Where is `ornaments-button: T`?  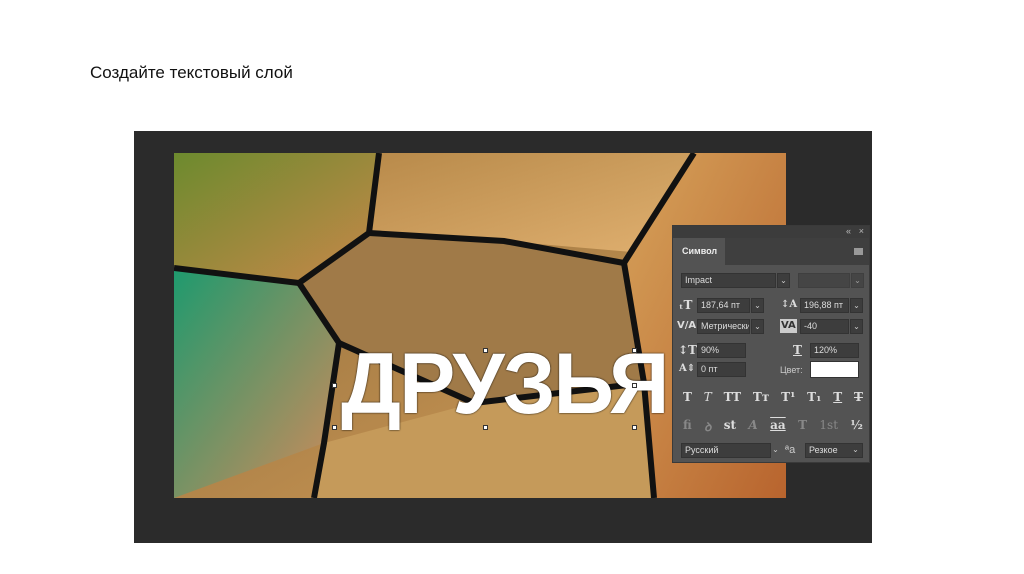
ornaments-button: T is located at coordinates (802, 426).